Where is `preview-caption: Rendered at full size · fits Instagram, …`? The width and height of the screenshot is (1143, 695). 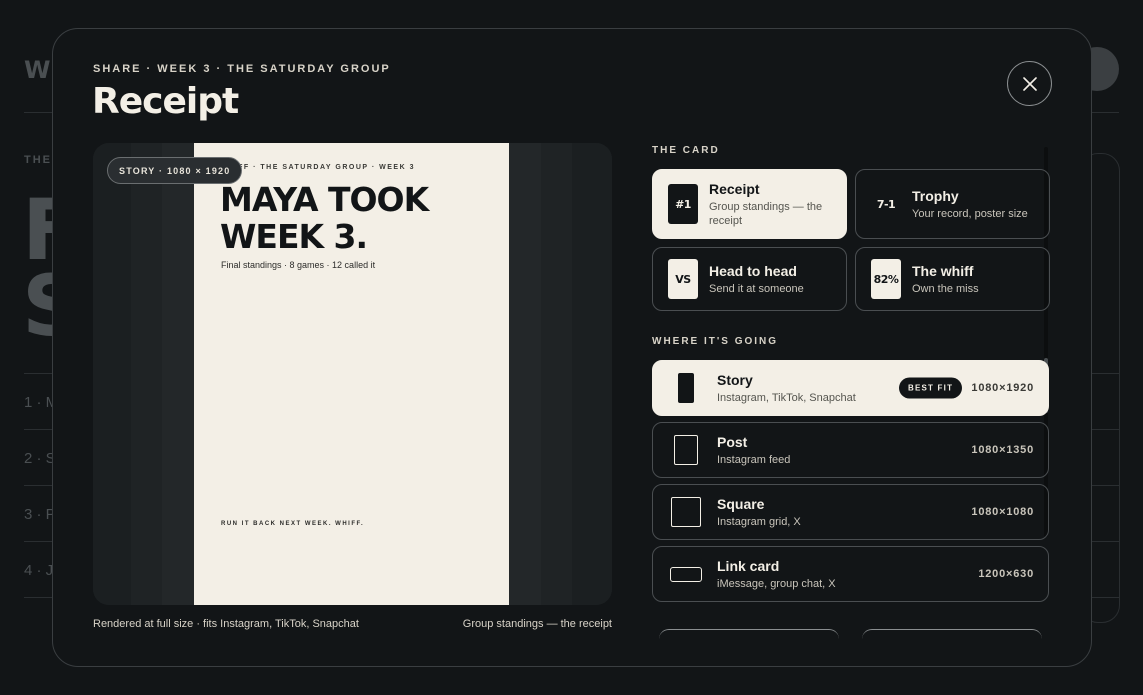
preview-caption: Rendered at full size · fits Instagram, … is located at coordinates (226, 624).